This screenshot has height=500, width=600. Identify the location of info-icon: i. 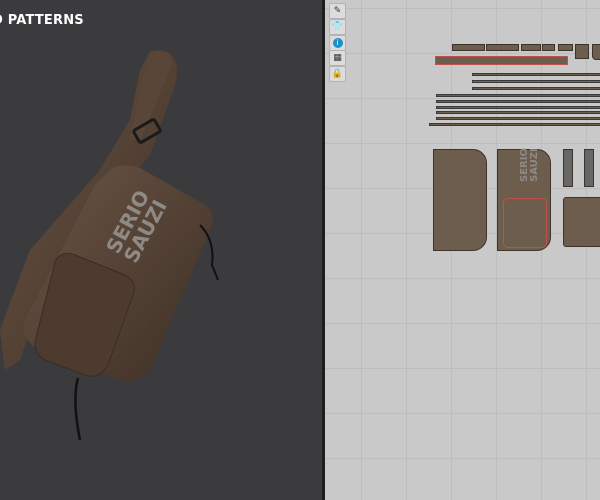
(337, 43).